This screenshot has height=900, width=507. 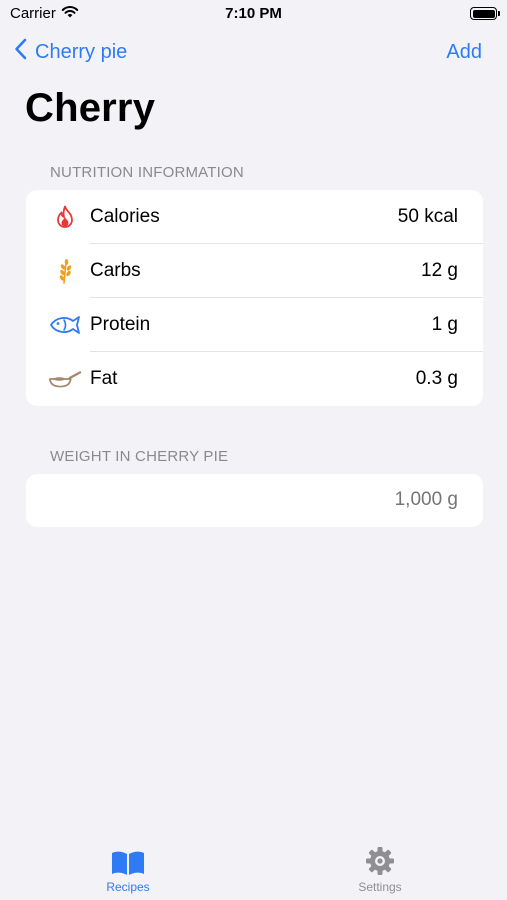 What do you see at coordinates (485, 13) in the screenshot?
I see `battery-icon` at bounding box center [485, 13].